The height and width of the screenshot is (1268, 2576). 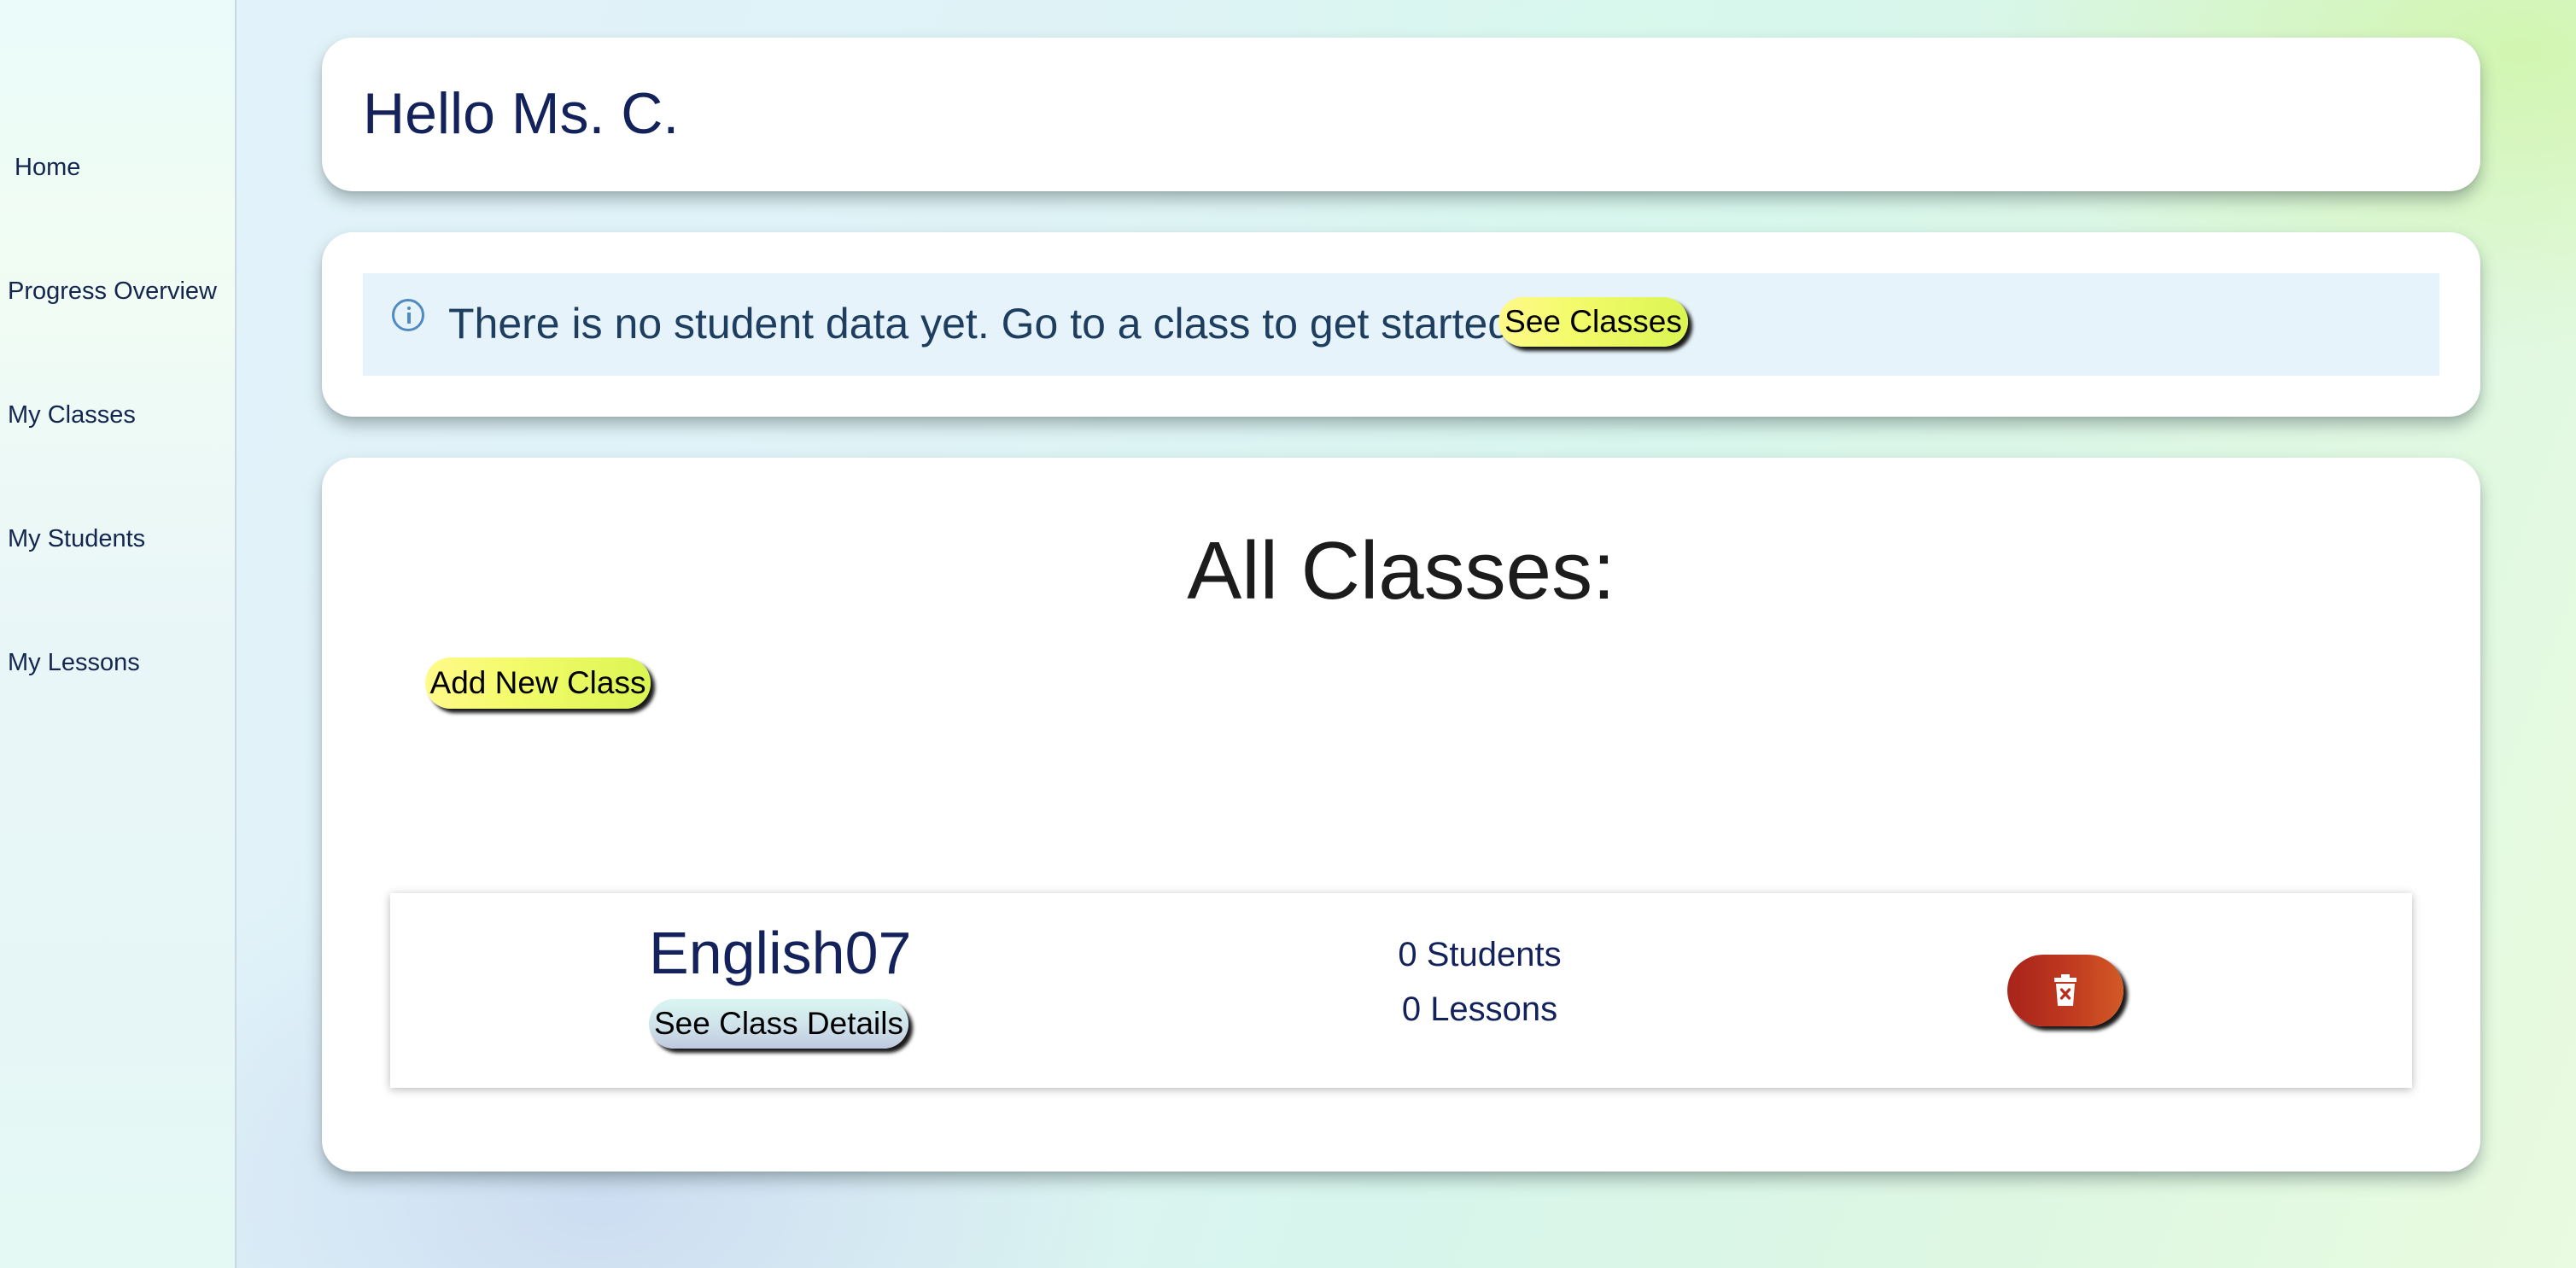 I want to click on sidebar-item-my-classes: My Classes, so click(x=72, y=415).